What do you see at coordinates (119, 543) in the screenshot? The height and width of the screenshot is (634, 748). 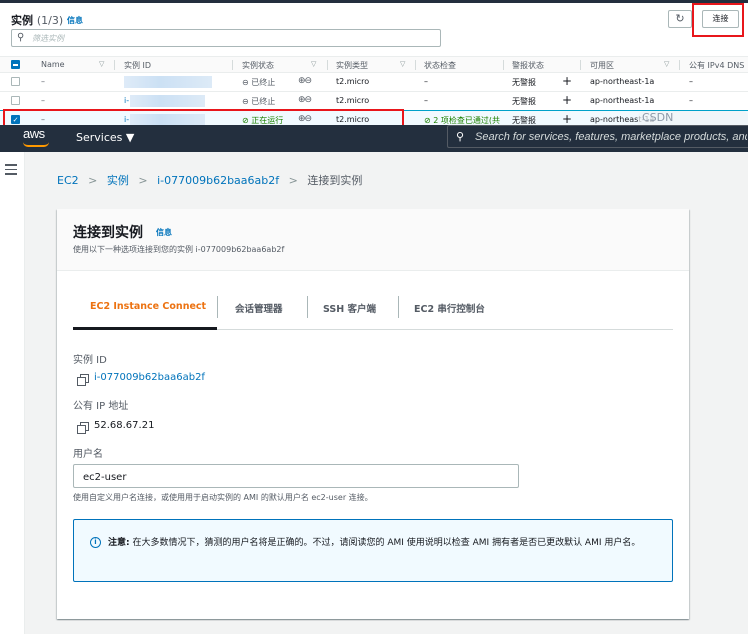 I see `alert-prefix: 注意:` at bounding box center [119, 543].